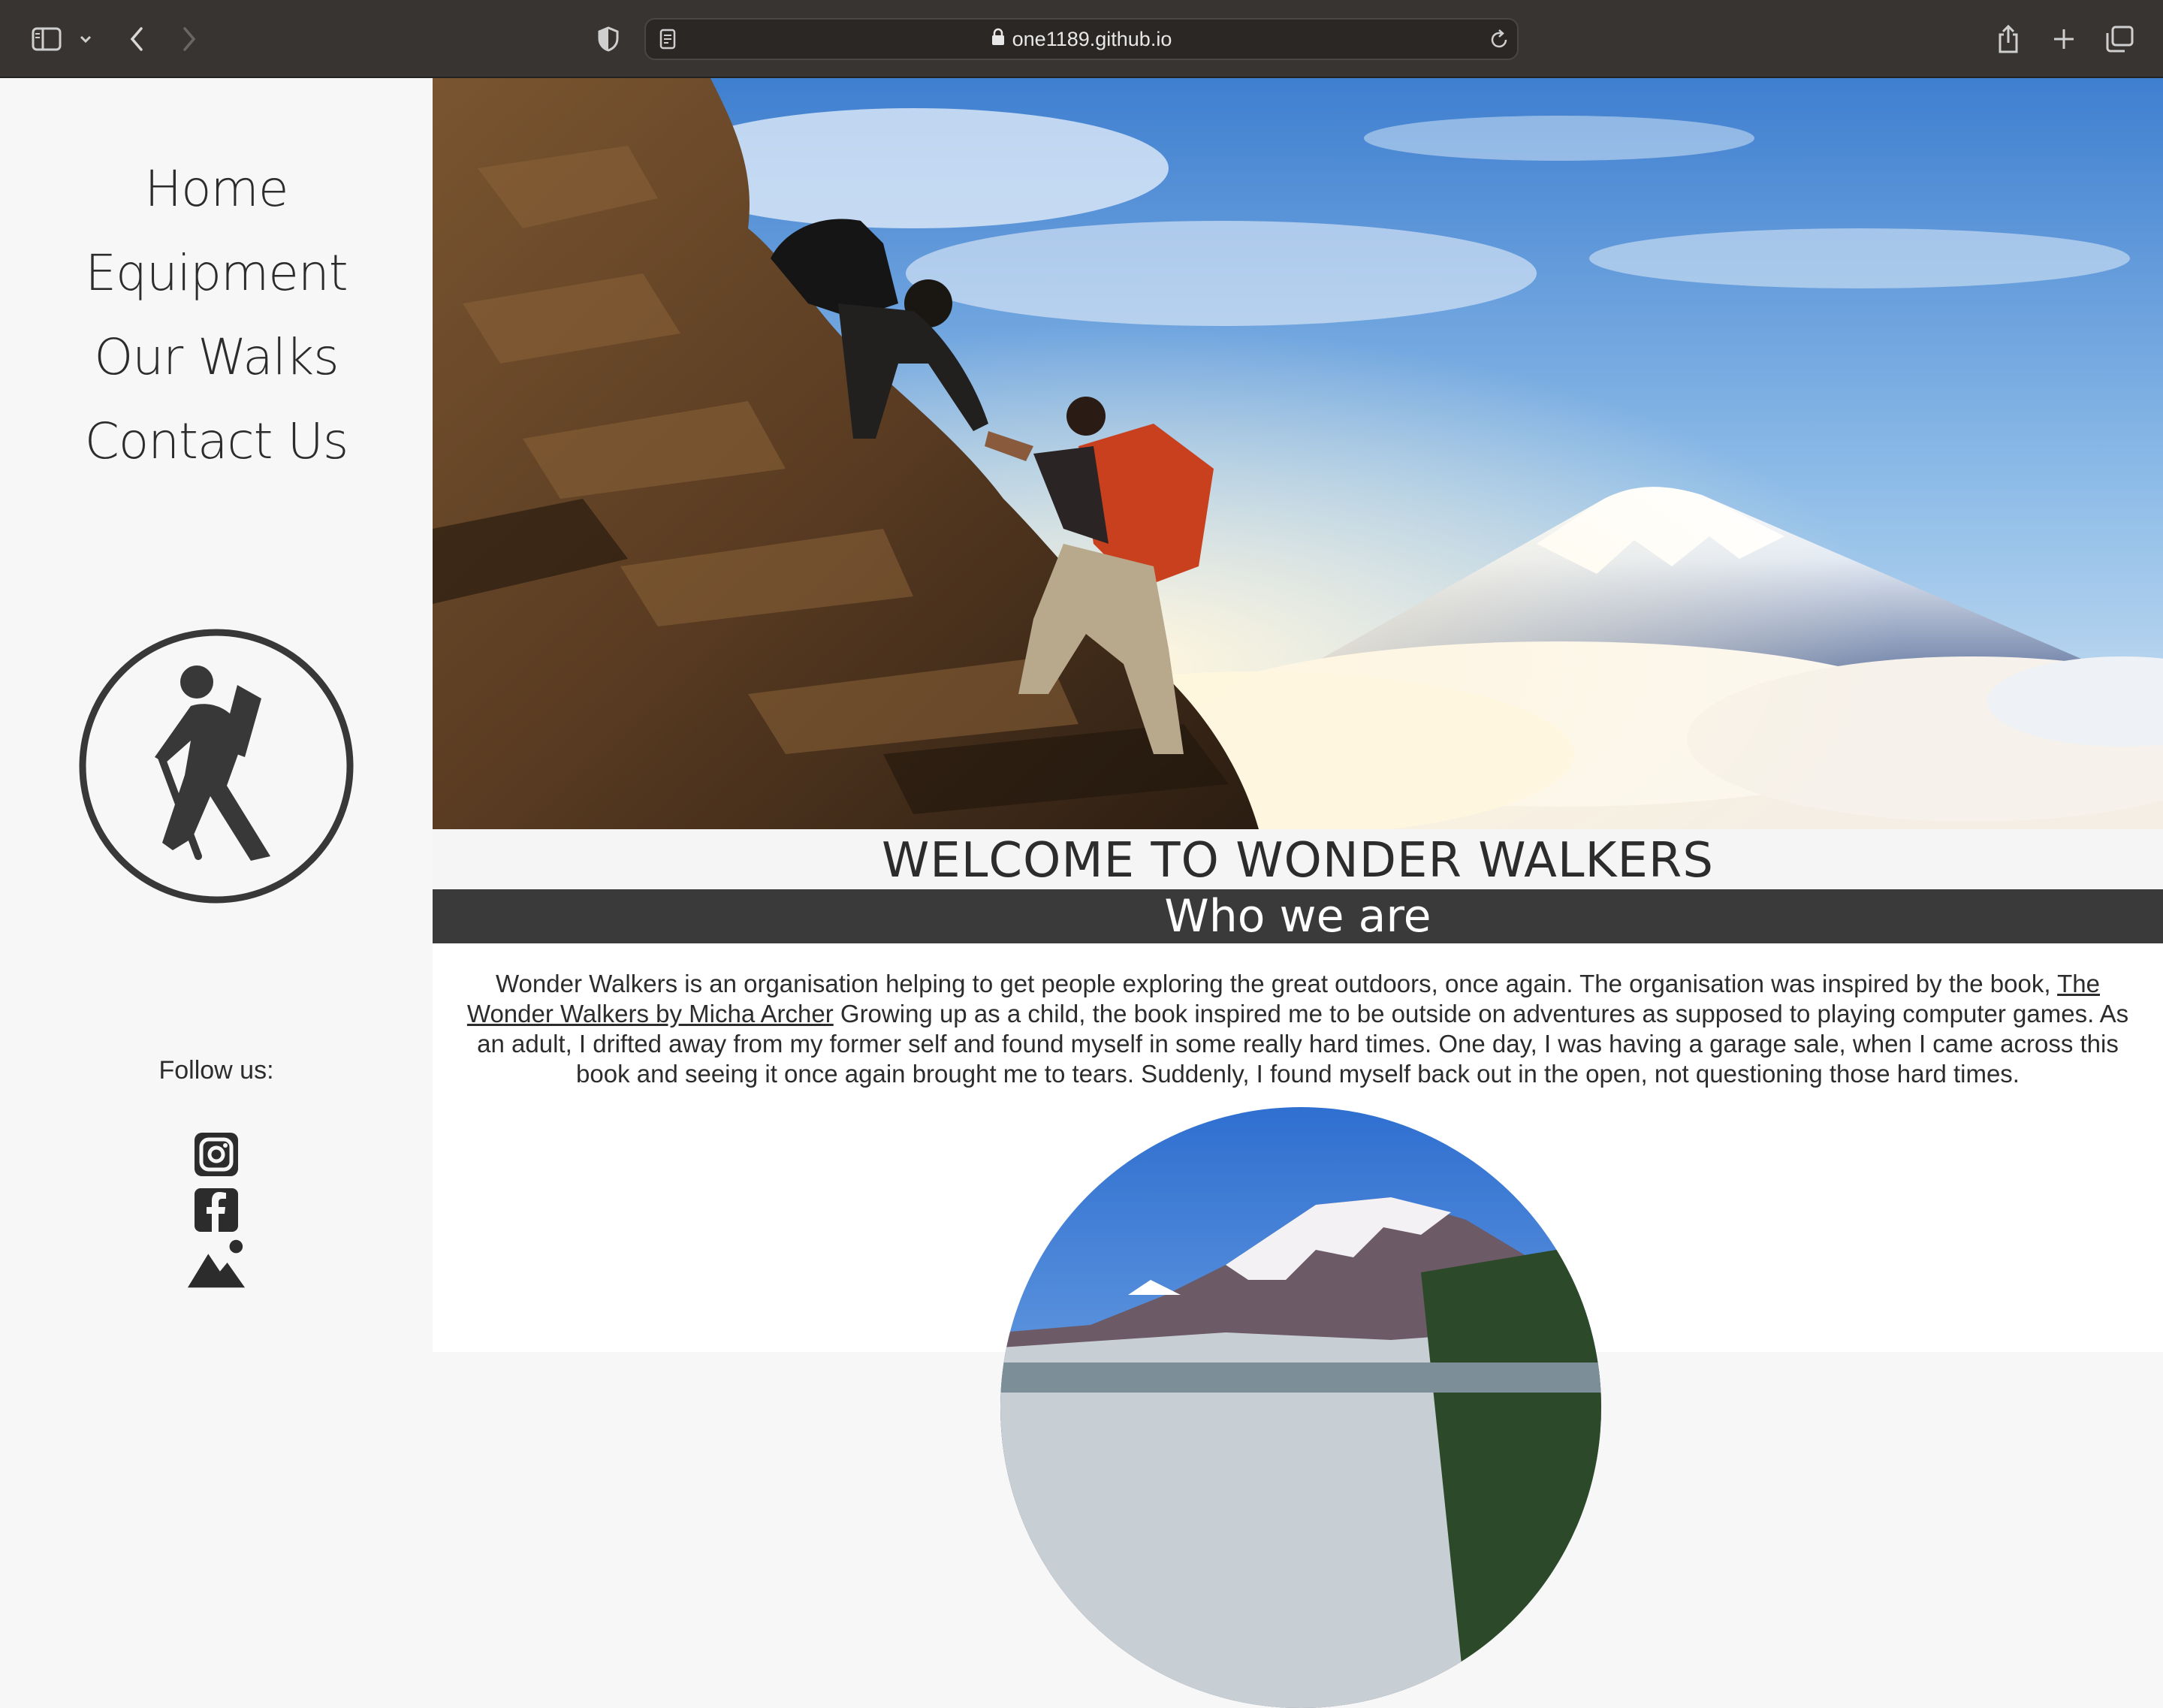  I want to click on lock-icon, so click(998, 39).